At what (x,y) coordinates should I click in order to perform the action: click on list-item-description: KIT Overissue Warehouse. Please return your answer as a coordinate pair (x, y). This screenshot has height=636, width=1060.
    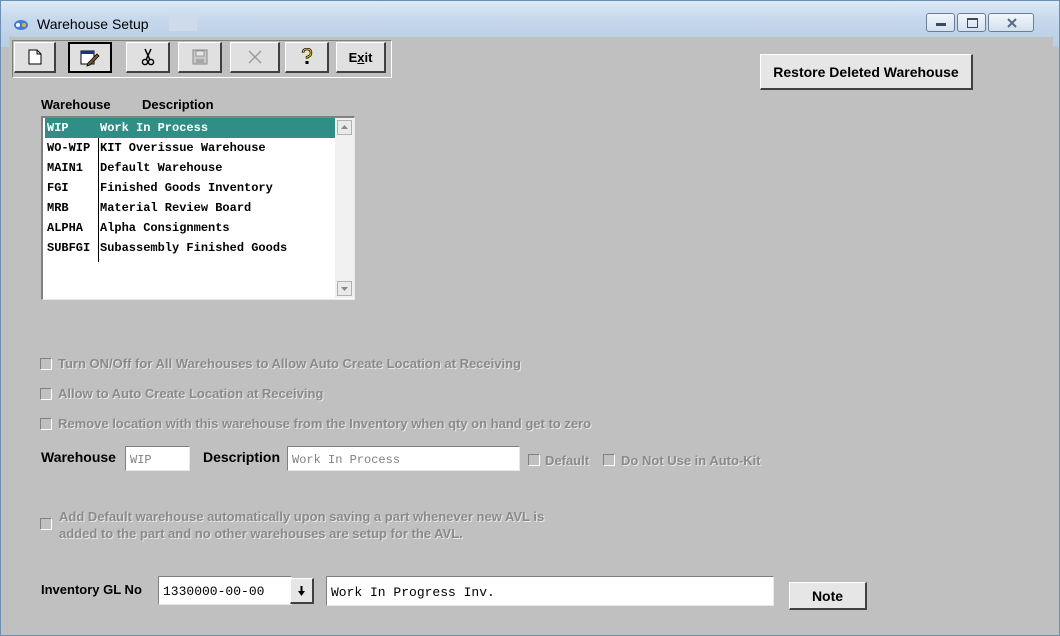
    Looking at the image, I should click on (183, 148).